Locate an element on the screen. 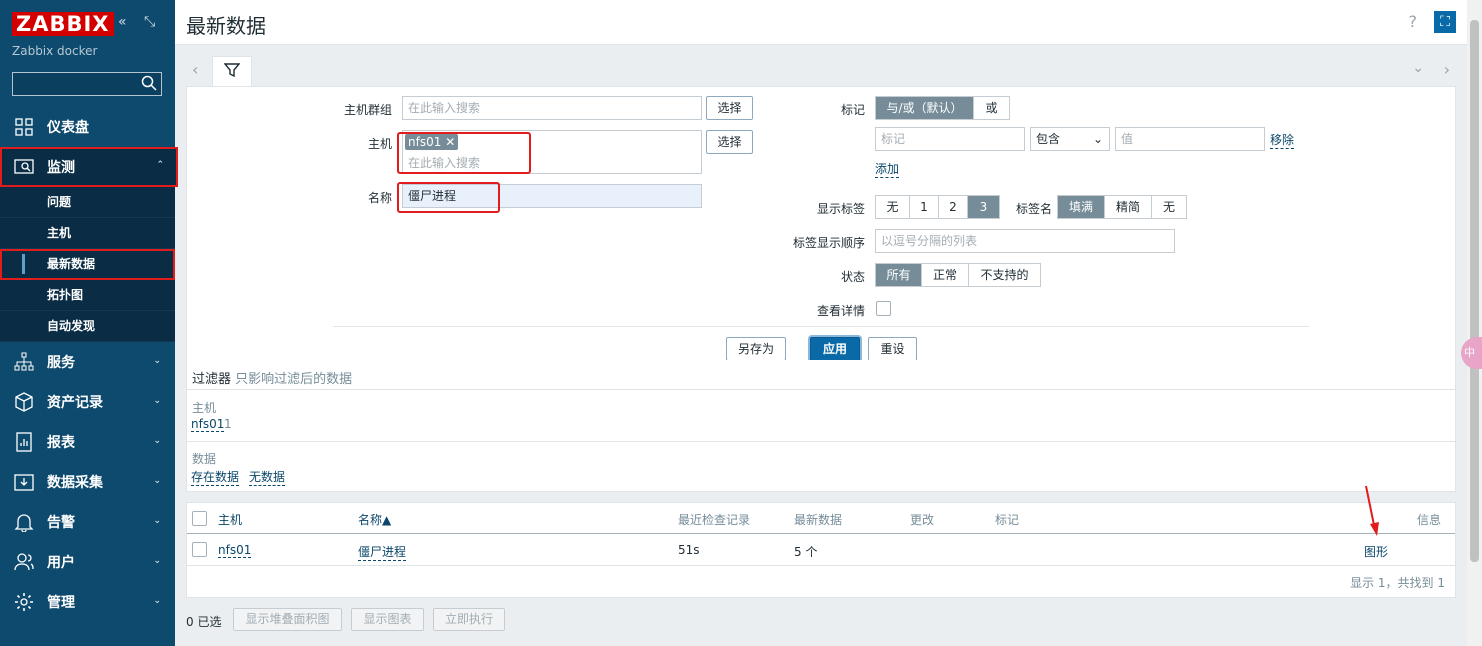 This screenshot has width=1482, height=646. row-host-link: nfs01 is located at coordinates (235, 550).